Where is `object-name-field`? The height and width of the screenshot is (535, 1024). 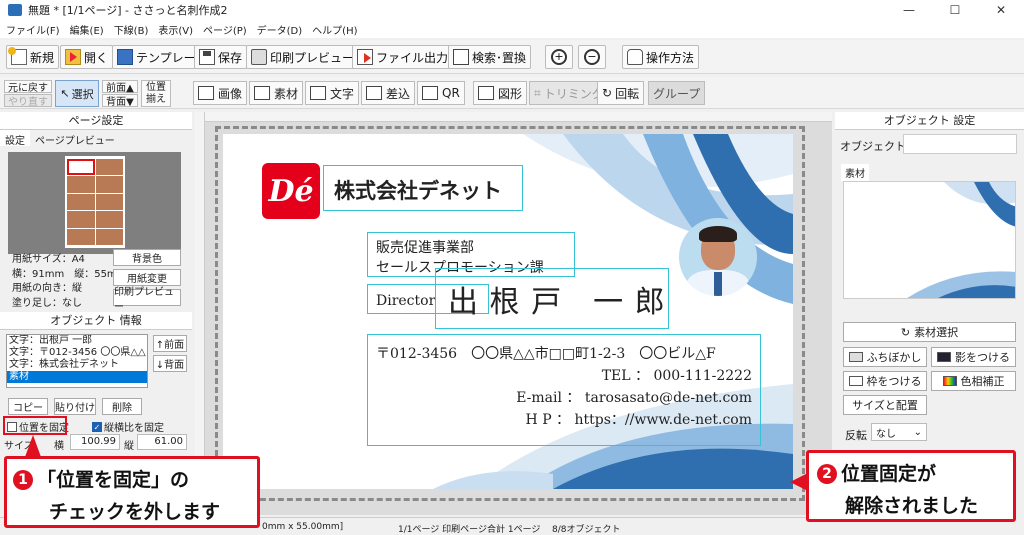
object-name-field is located at coordinates (960, 144).